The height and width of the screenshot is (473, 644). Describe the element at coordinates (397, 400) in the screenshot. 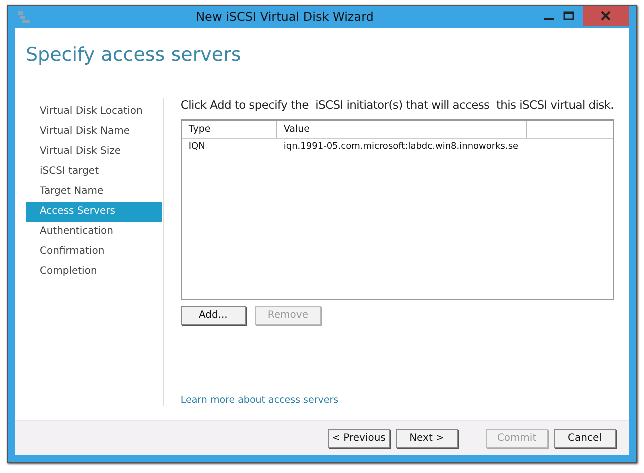

I see `help-link: Learn more about access servers` at that location.